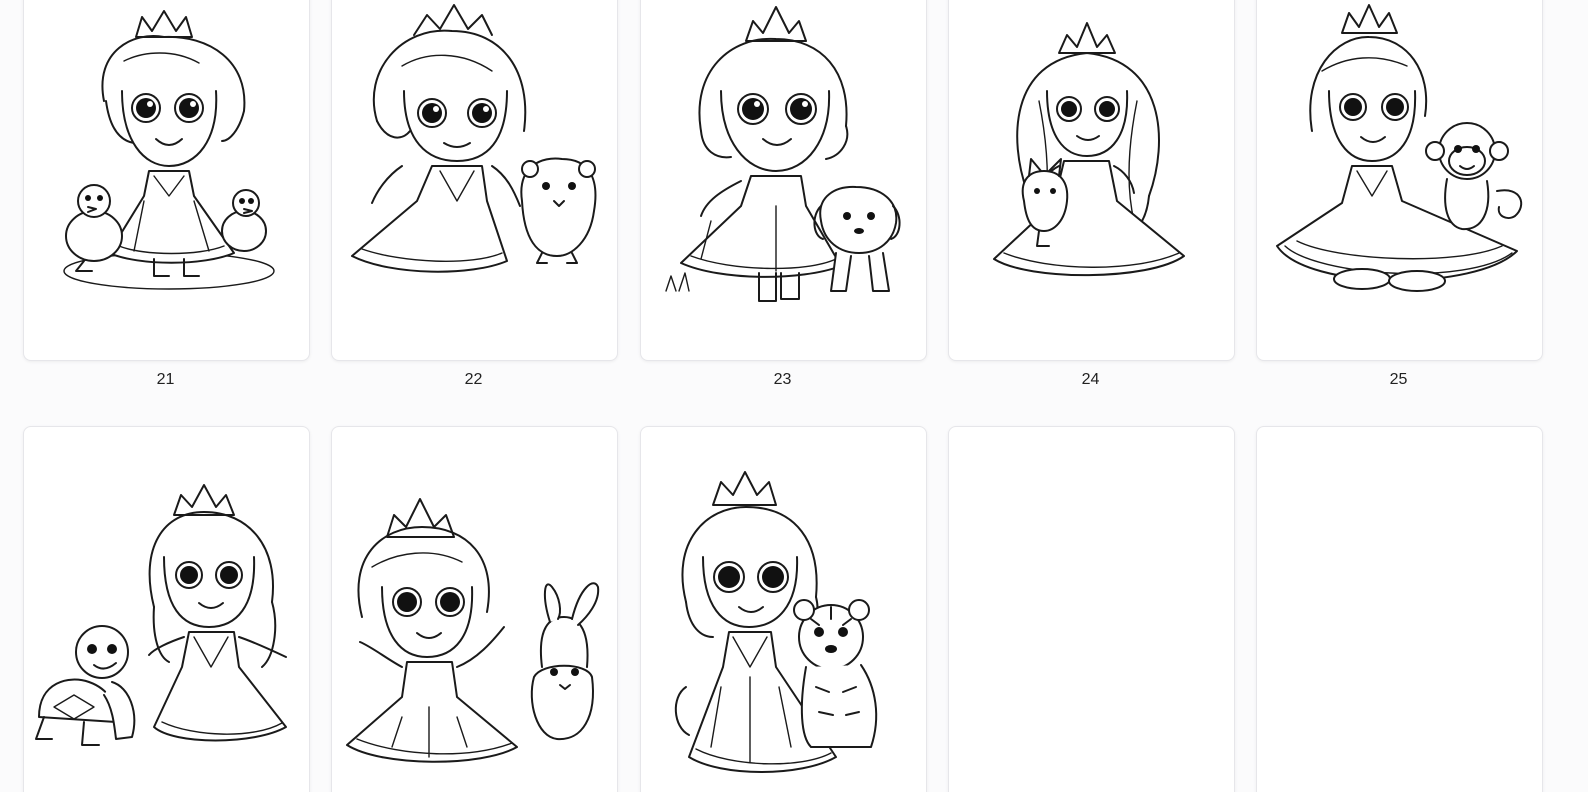  Describe the element at coordinates (782, 379) in the screenshot. I see `page-number-23: 23` at that location.